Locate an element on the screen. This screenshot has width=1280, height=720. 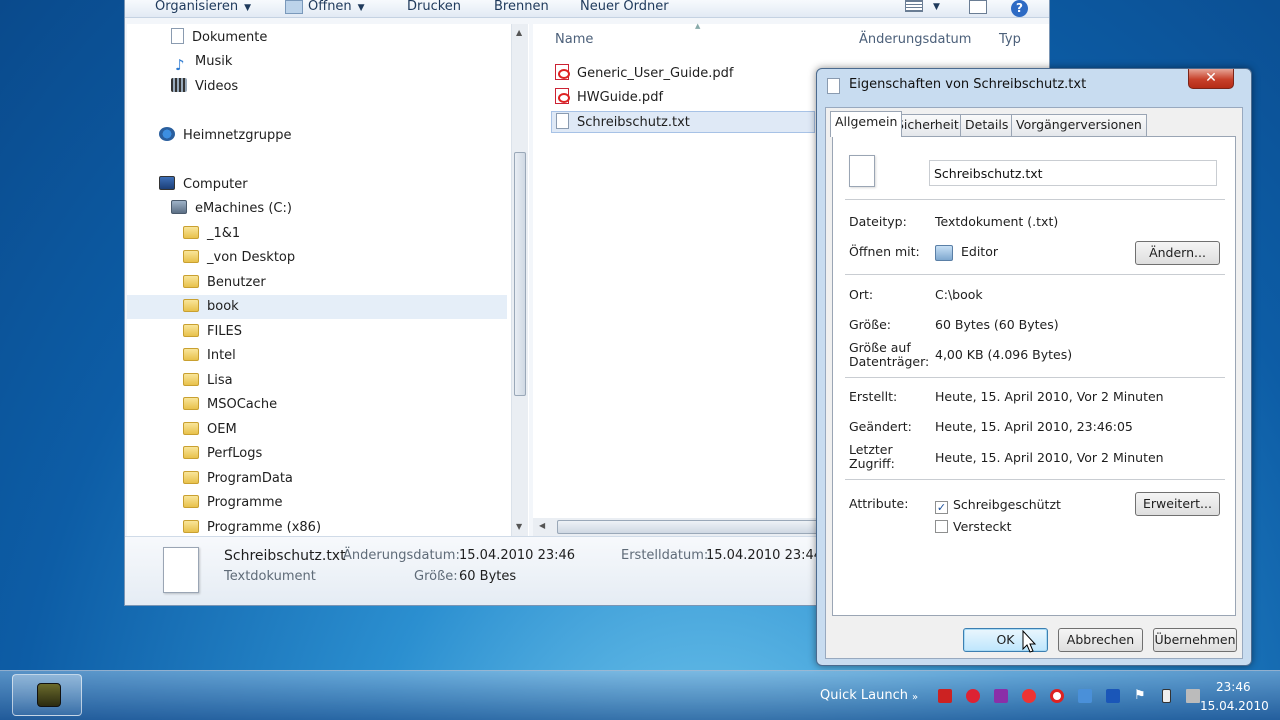
folder-label: MSOCache is located at coordinates (242, 404).